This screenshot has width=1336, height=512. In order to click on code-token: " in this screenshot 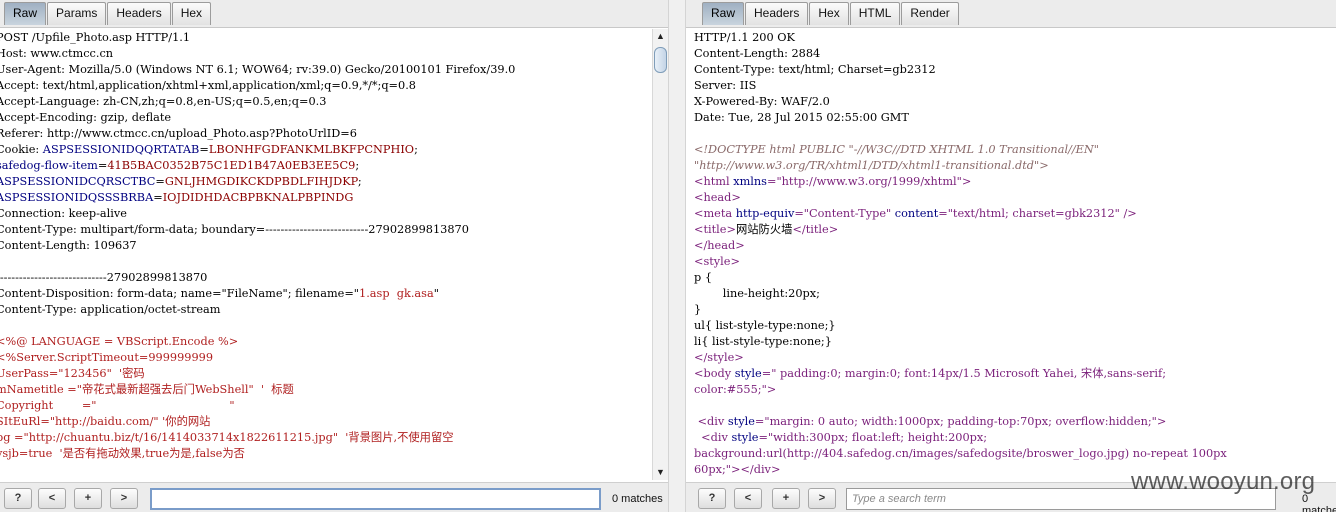, I will do `click(436, 293)`.